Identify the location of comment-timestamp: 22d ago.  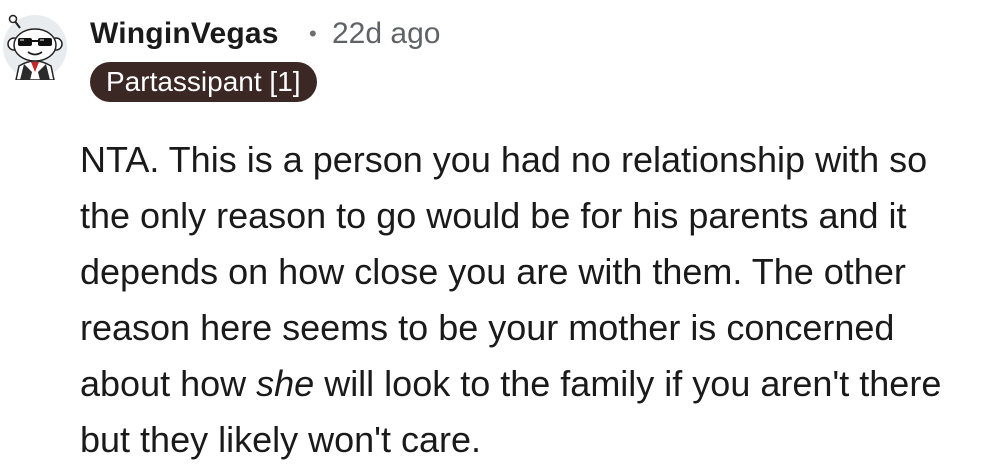
(386, 34).